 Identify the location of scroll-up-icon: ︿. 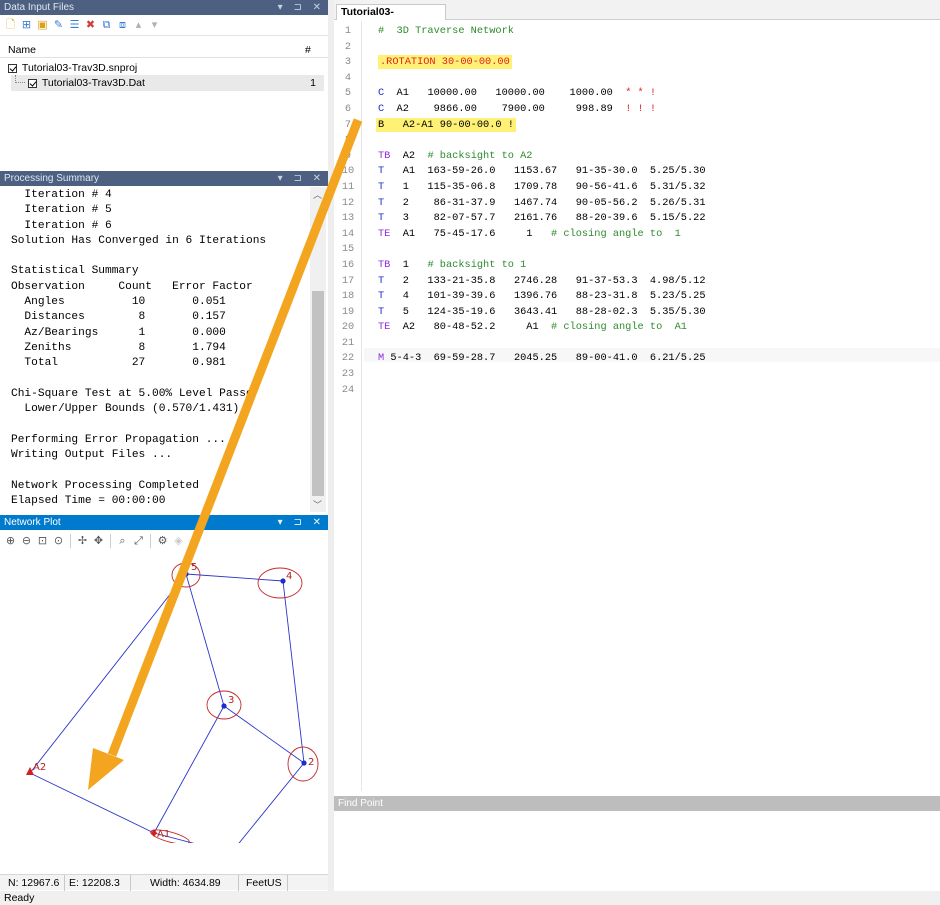
(317, 194).